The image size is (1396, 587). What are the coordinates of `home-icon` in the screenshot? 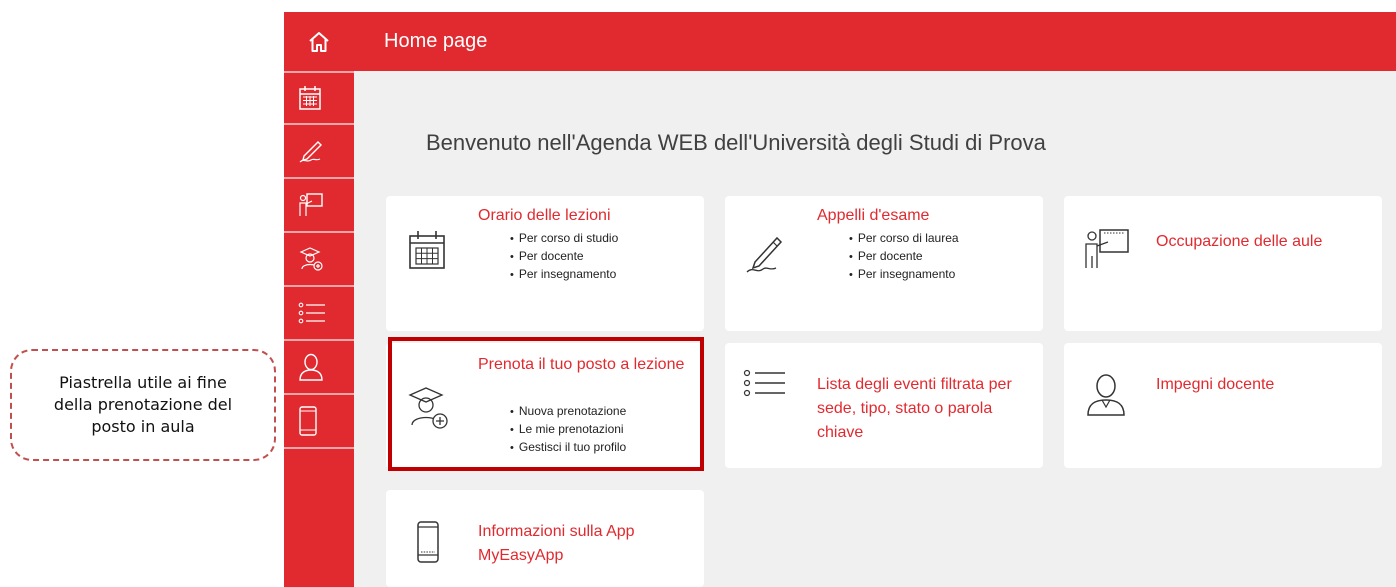 It's located at (319, 41).